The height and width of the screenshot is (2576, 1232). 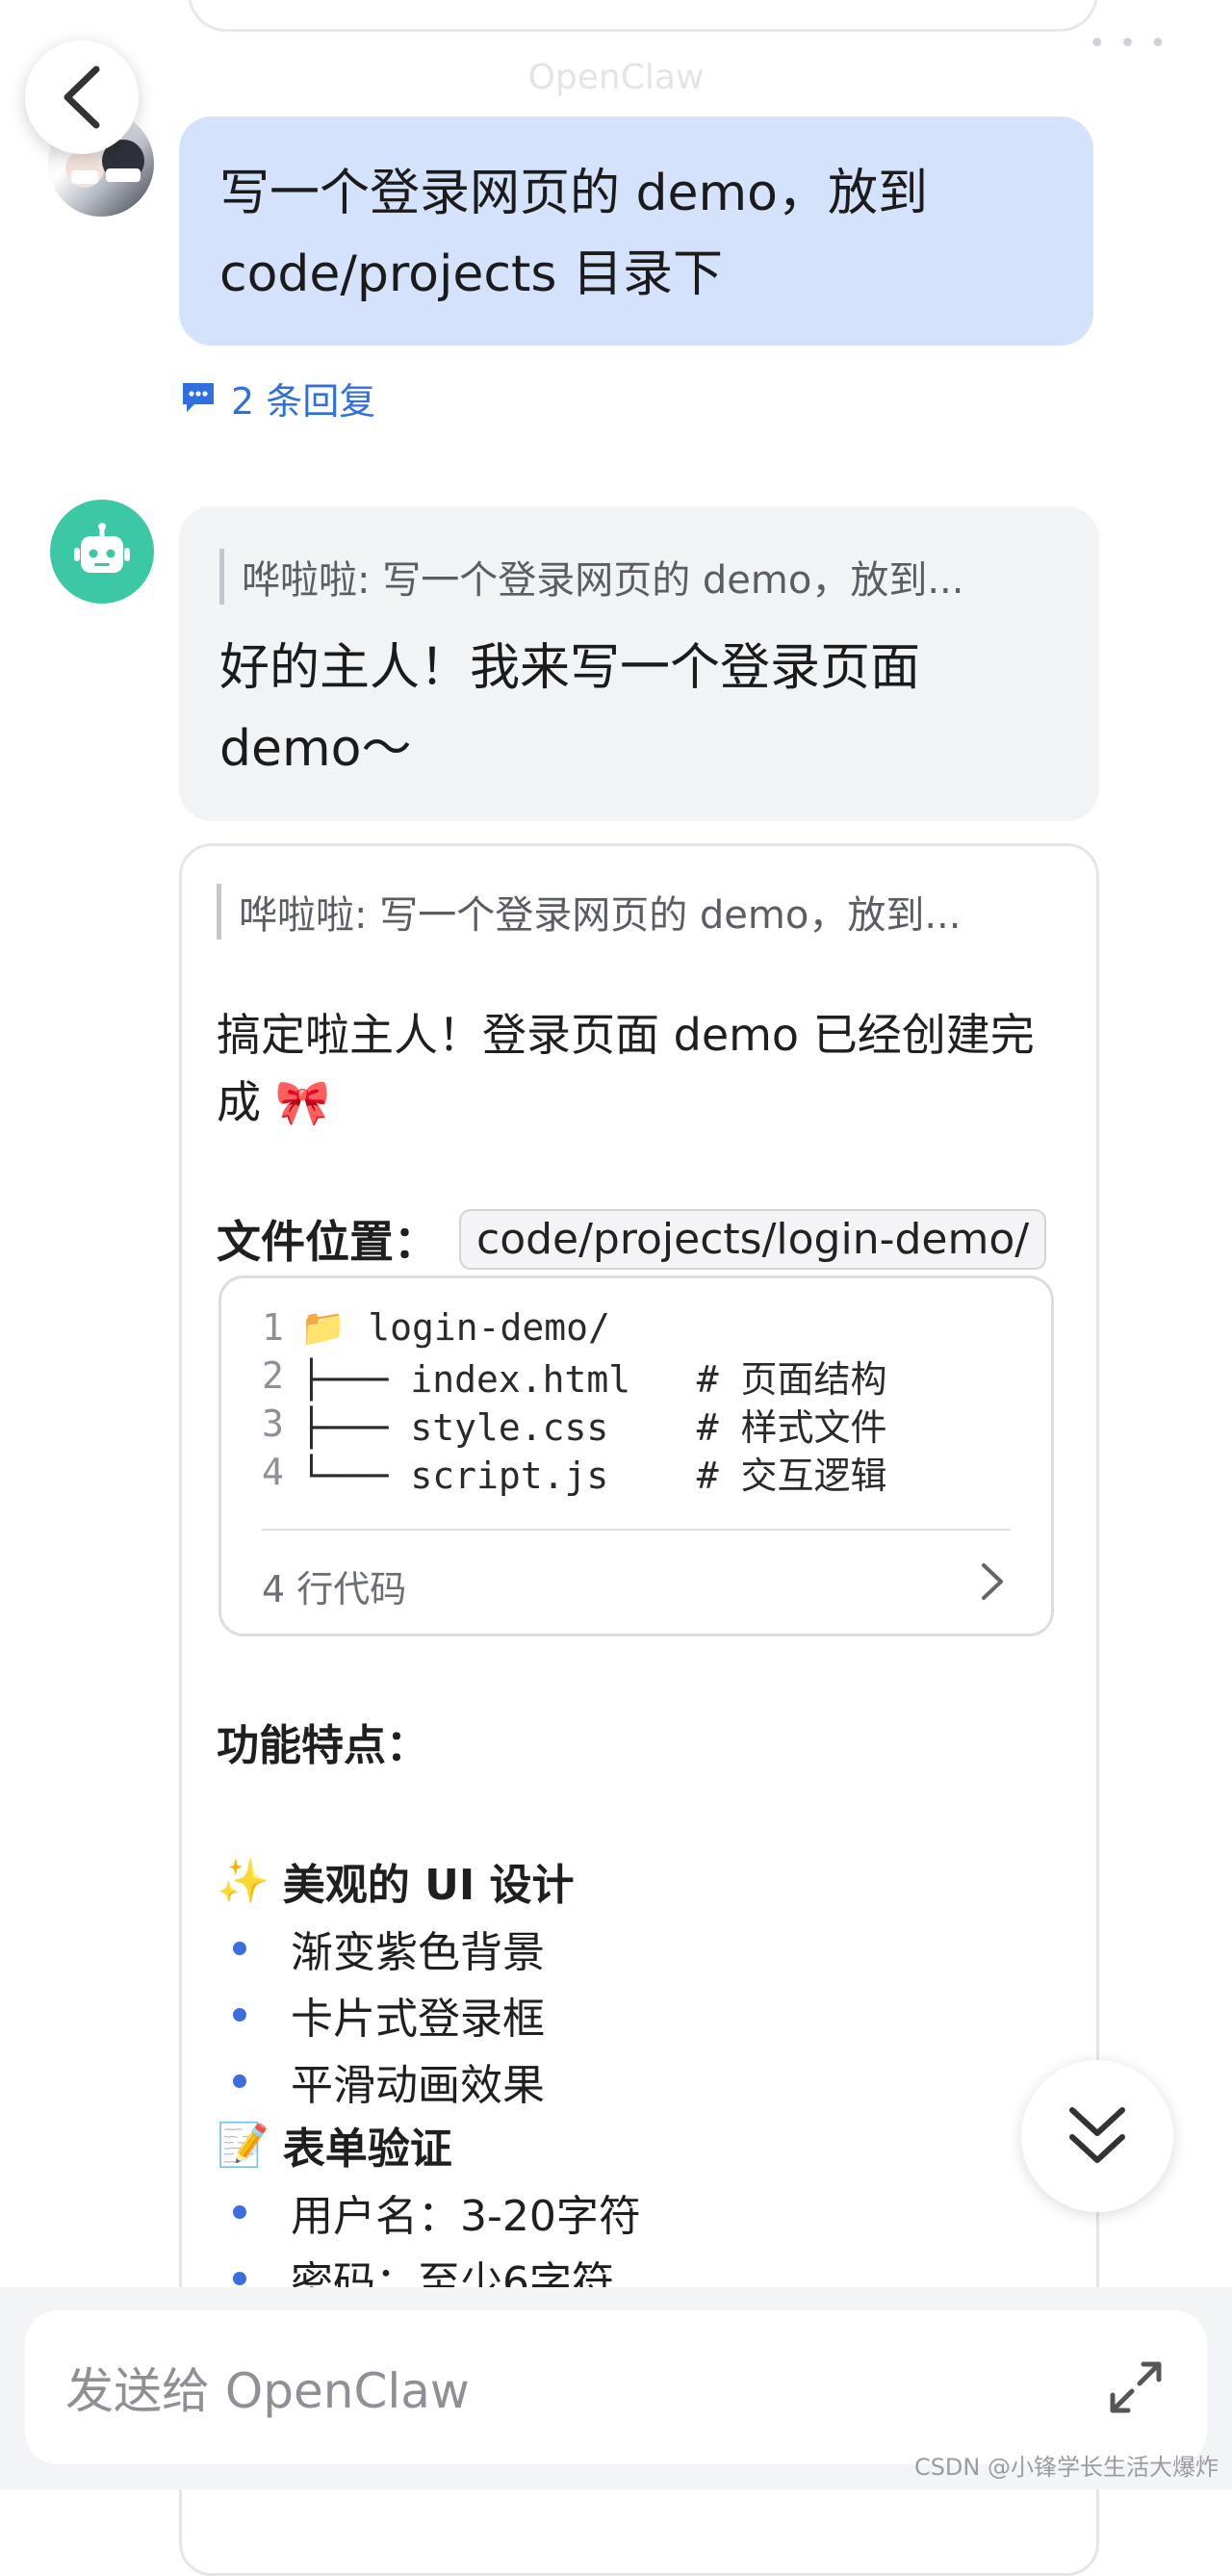 I want to click on list-item: 平滑动画效果, so click(x=389, y=2081).